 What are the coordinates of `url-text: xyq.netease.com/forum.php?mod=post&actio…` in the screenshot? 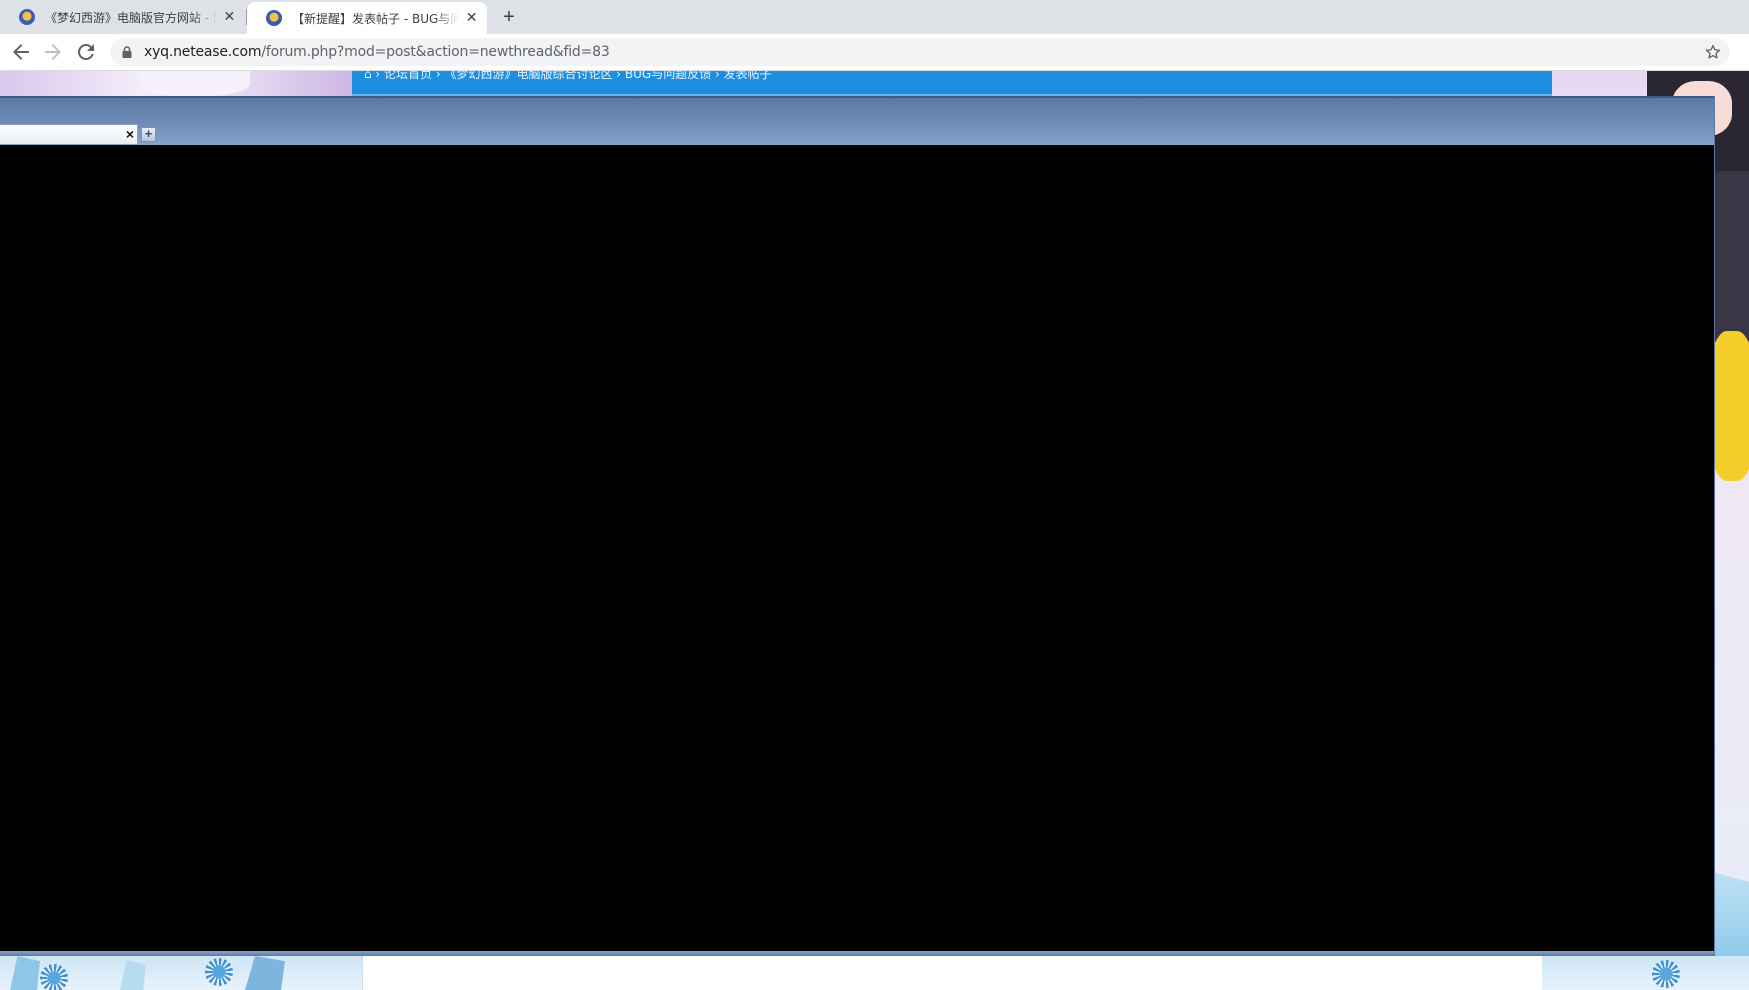 It's located at (377, 52).